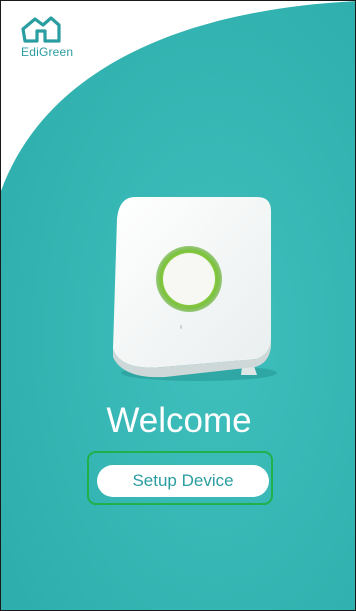  Describe the element at coordinates (47, 52) in the screenshot. I see `logo-text: EdiGreen` at that location.